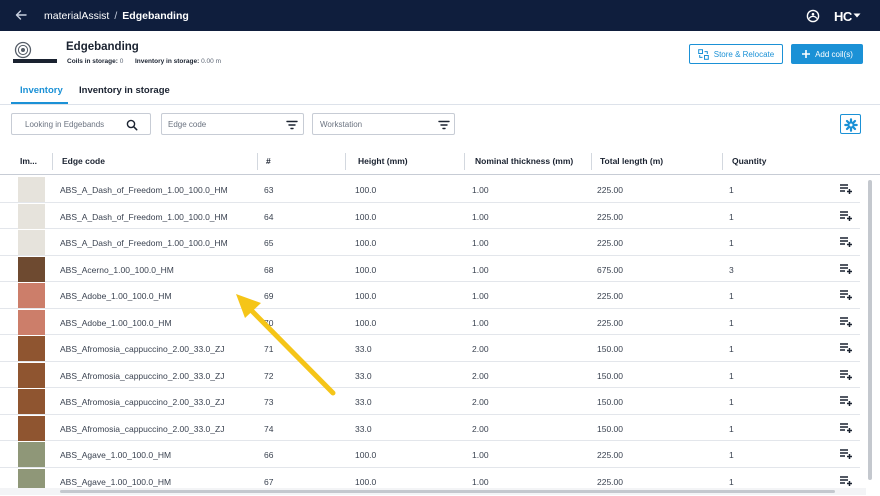 The width and height of the screenshot is (880, 496). I want to click on quantity-cell: 3, so click(731, 269).